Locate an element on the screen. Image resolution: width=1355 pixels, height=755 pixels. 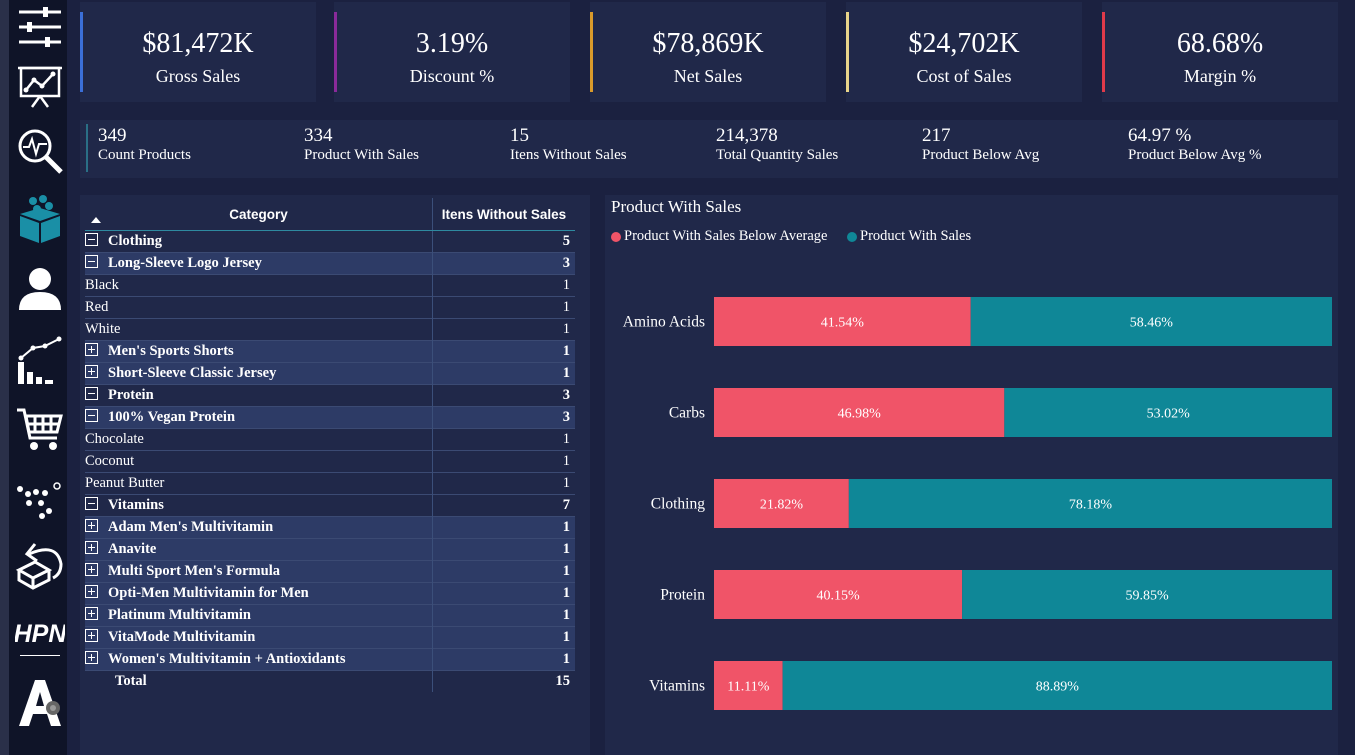
logo-hpn: HPN is located at coordinates (40, 631).